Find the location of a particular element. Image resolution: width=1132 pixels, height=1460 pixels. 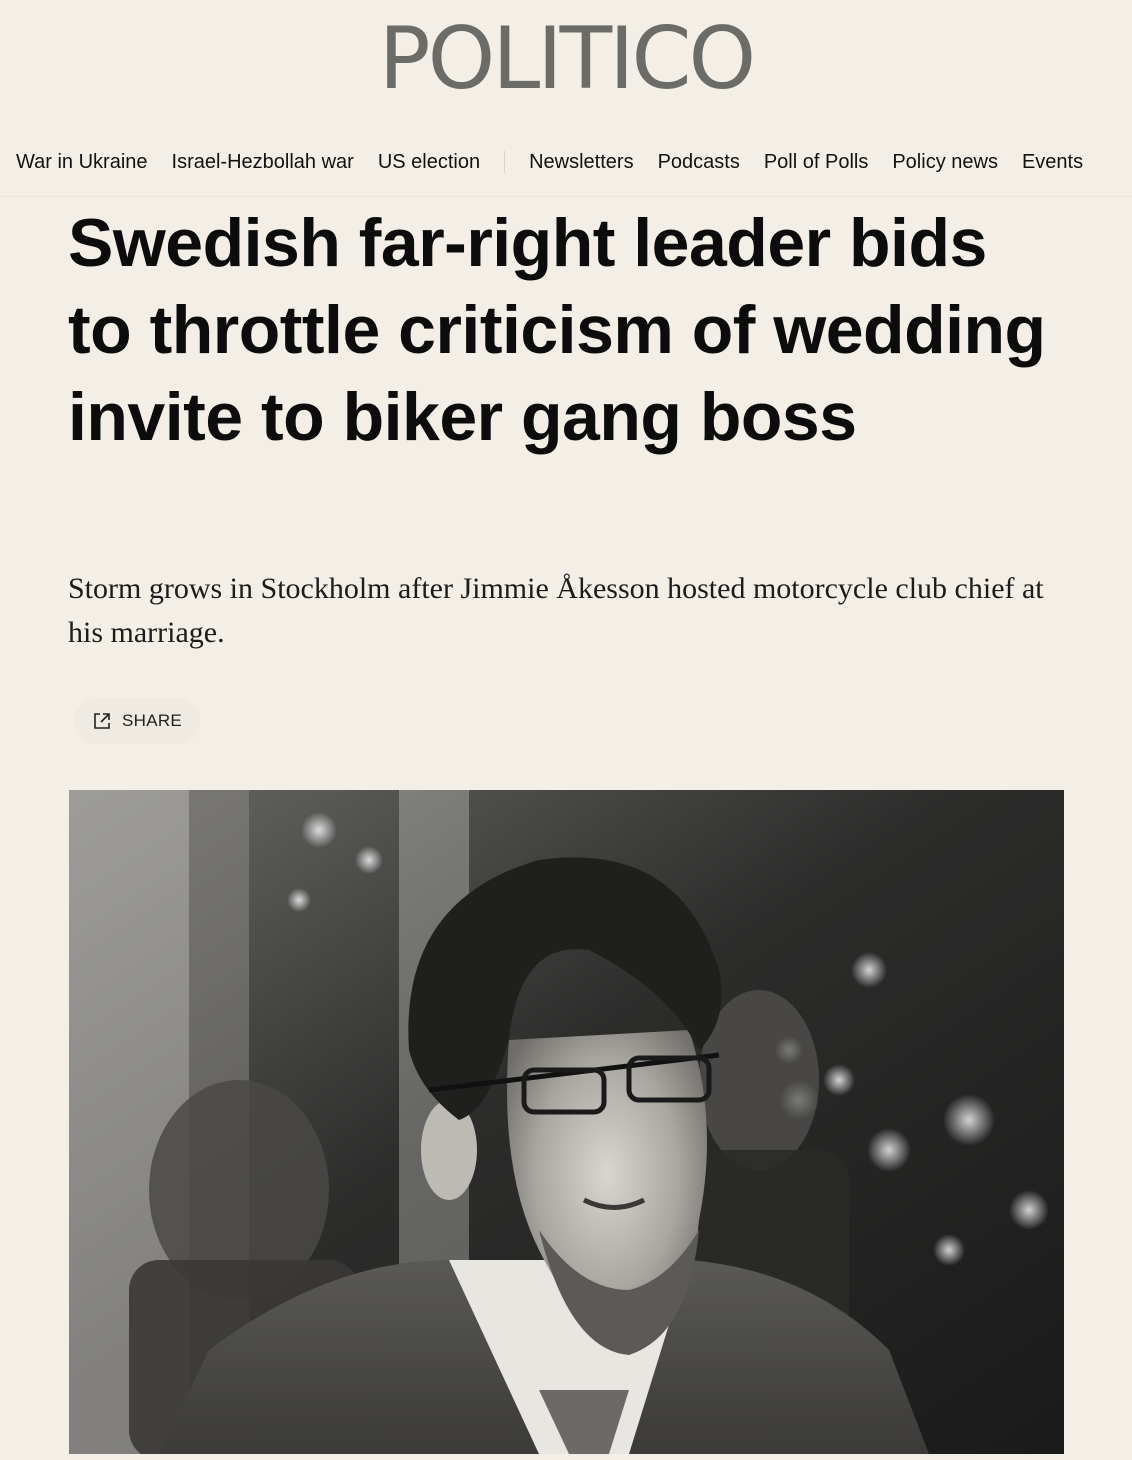

share-label: SHARE is located at coordinates (152, 720).